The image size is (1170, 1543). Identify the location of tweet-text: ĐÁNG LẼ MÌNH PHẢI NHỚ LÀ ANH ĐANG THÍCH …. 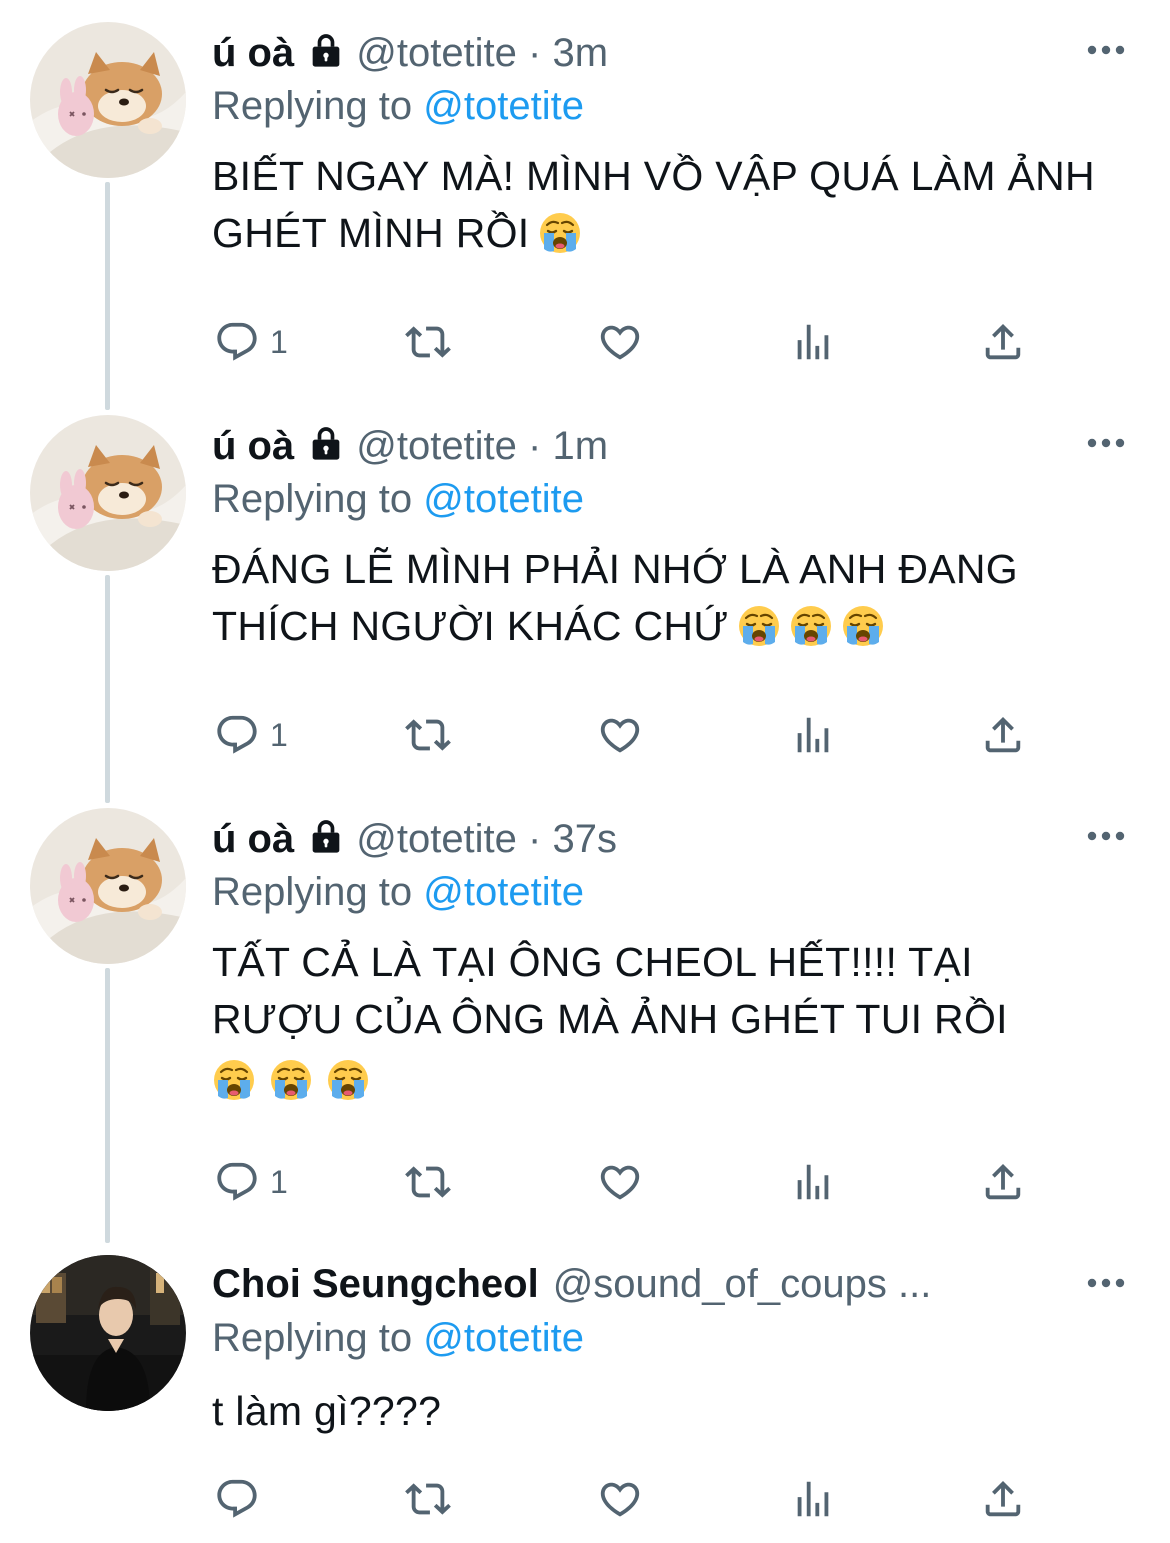
(672, 598).